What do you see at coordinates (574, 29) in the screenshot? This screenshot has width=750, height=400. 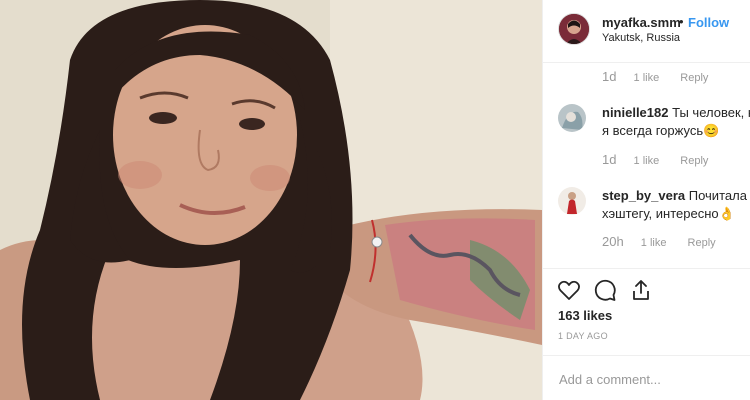 I see `author-avatar` at bounding box center [574, 29].